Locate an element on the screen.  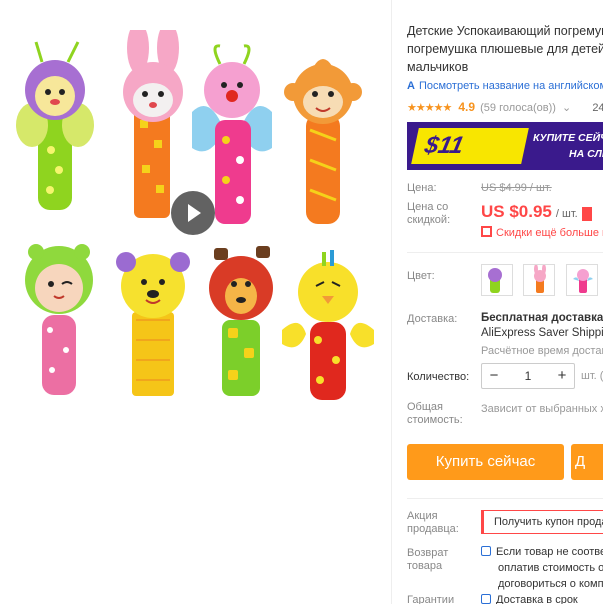
quantity-label: Количество: is located at coordinates (438, 377).